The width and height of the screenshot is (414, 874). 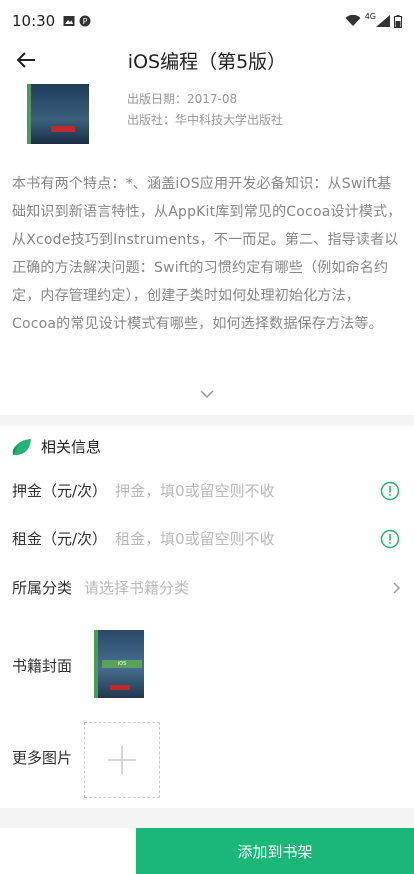 I want to click on add-to-shelf-button: 添加到书架, so click(x=275, y=851).